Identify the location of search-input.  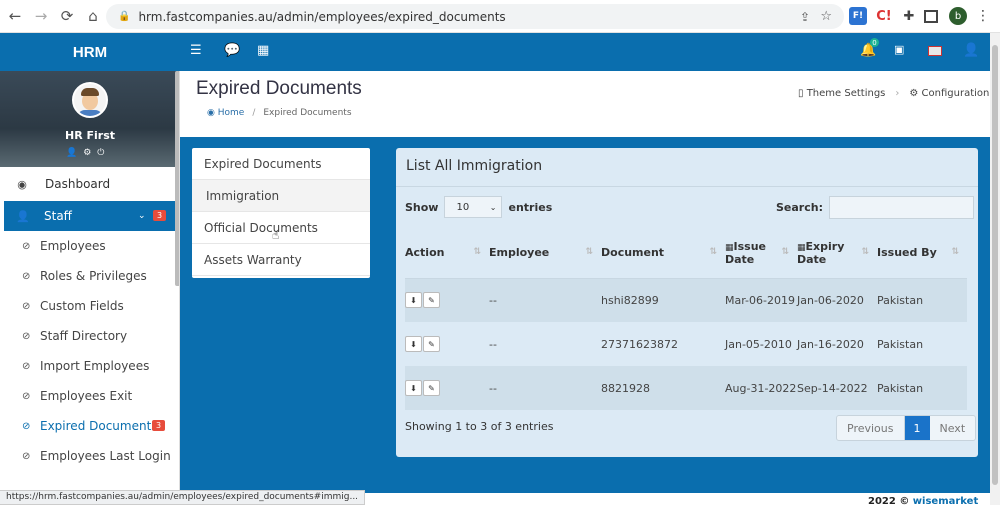
(901, 207).